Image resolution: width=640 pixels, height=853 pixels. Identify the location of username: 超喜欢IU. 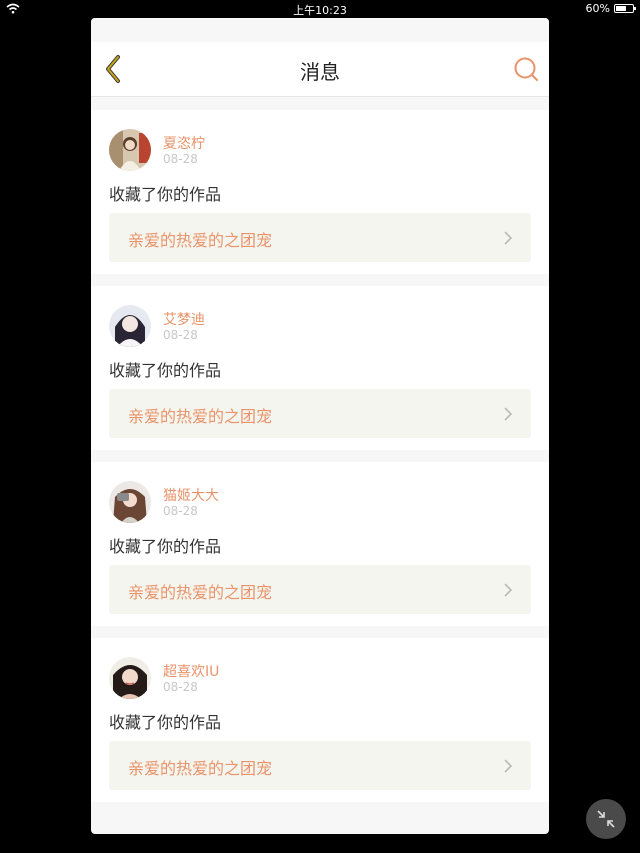
(191, 671).